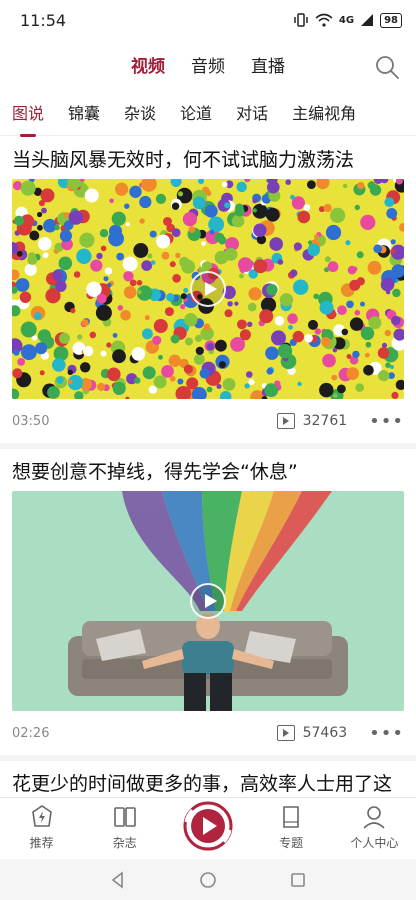 The width and height of the screenshot is (416, 900). I want to click on tab-video: 视频, so click(148, 69).